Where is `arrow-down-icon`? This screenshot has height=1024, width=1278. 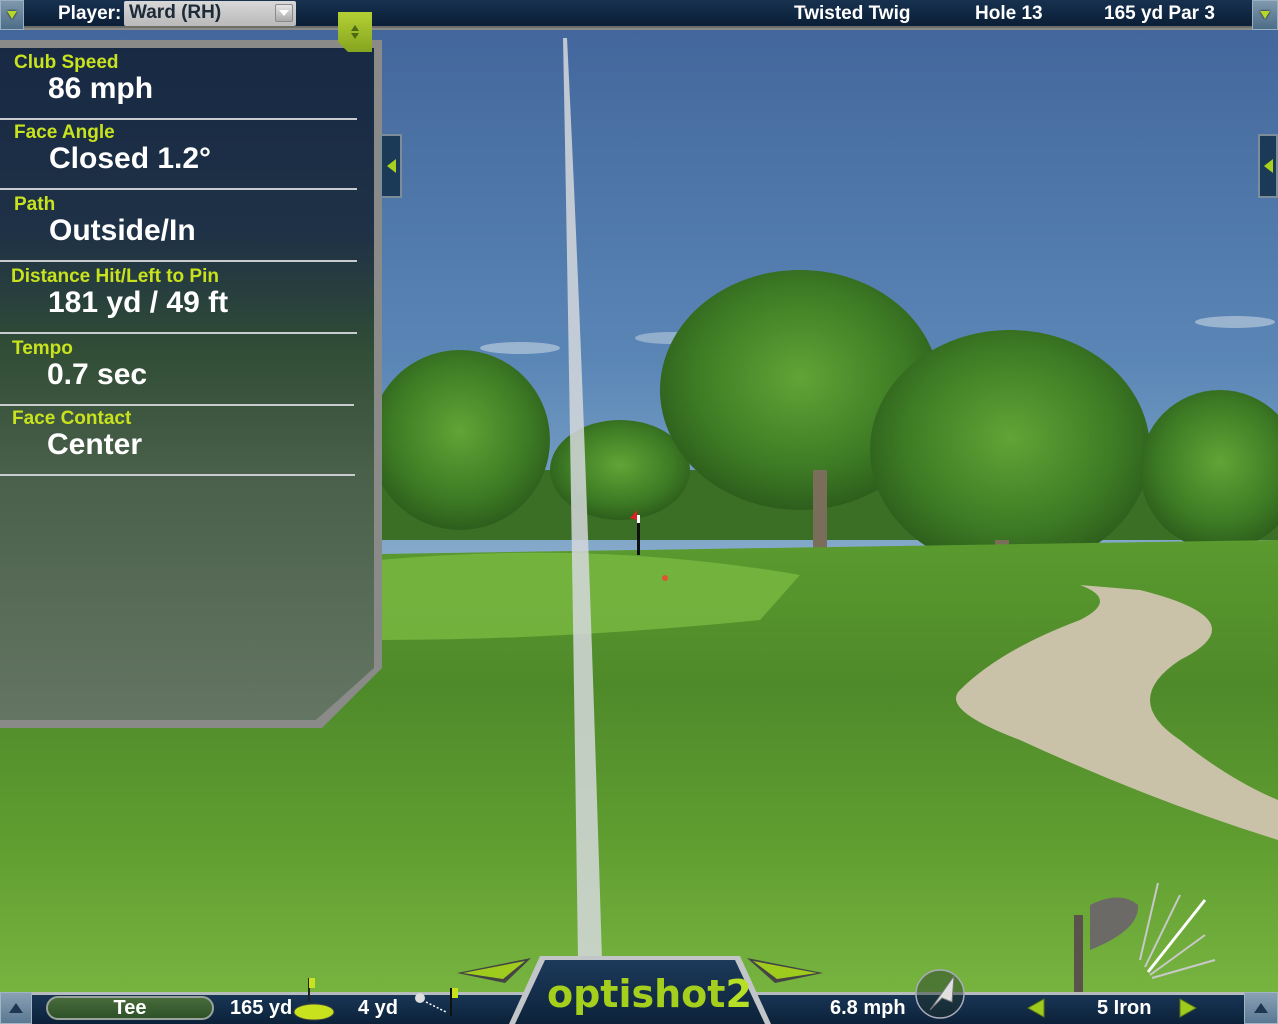 arrow-down-icon is located at coordinates (355, 36).